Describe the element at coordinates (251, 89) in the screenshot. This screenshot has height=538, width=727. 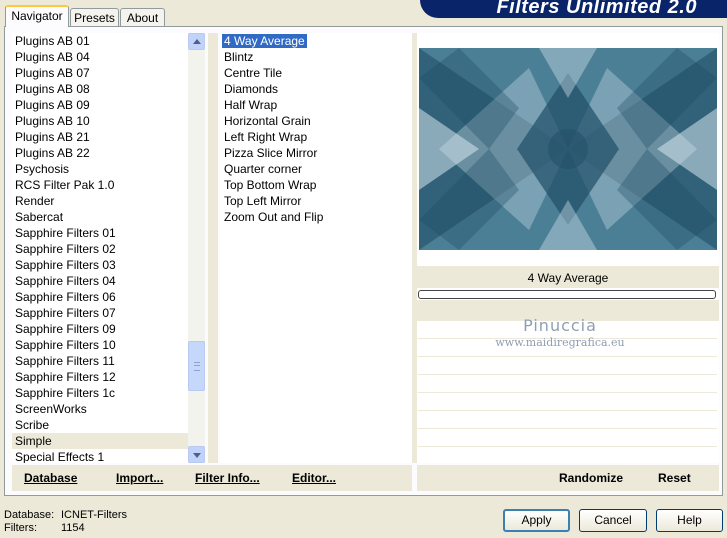
I see `filter-item-label: Diamonds` at that location.